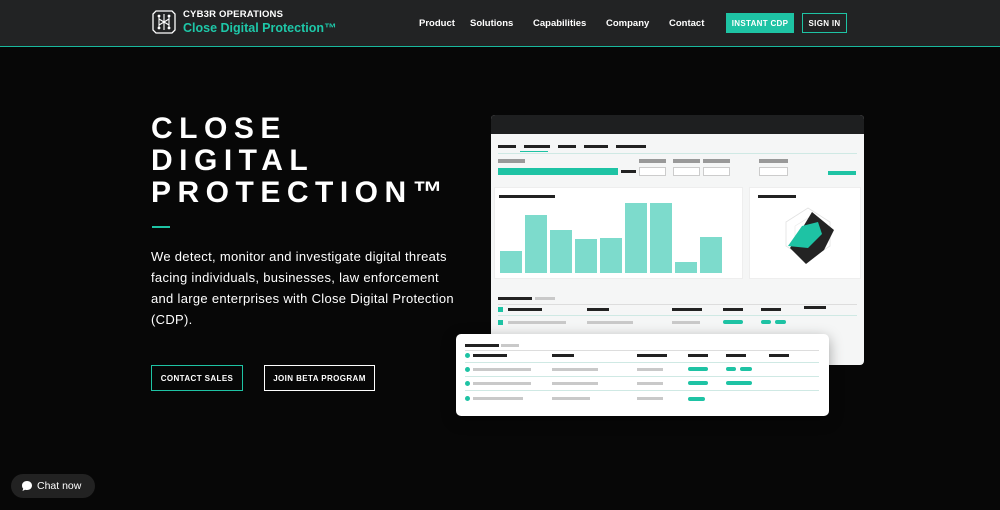 The width and height of the screenshot is (1000, 510). Describe the element at coordinates (809, 235) in the screenshot. I see `radar-chart` at that location.